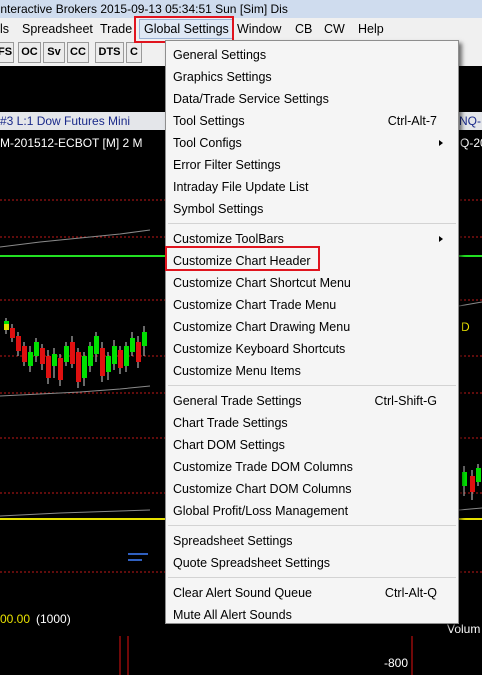 The image size is (482, 675). Describe the element at coordinates (134, 52) in the screenshot. I see `toolbar-button-c: C` at that location.